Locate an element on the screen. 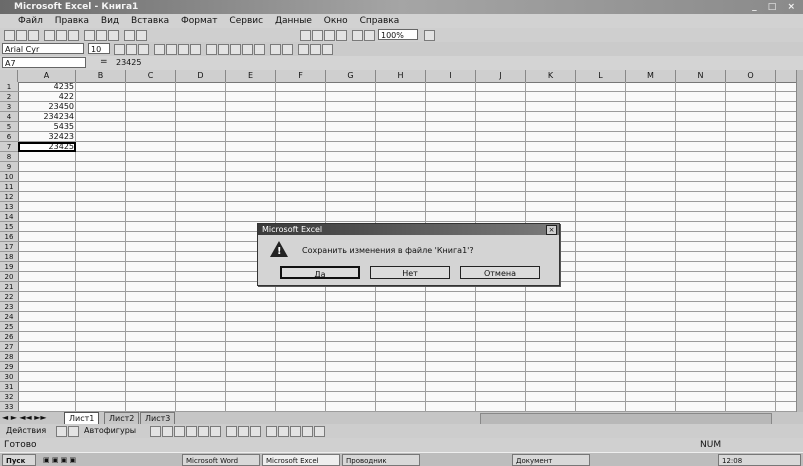 Image resolution: width=803 pixels, height=466 pixels. row-header-10: 10 is located at coordinates (9, 177).